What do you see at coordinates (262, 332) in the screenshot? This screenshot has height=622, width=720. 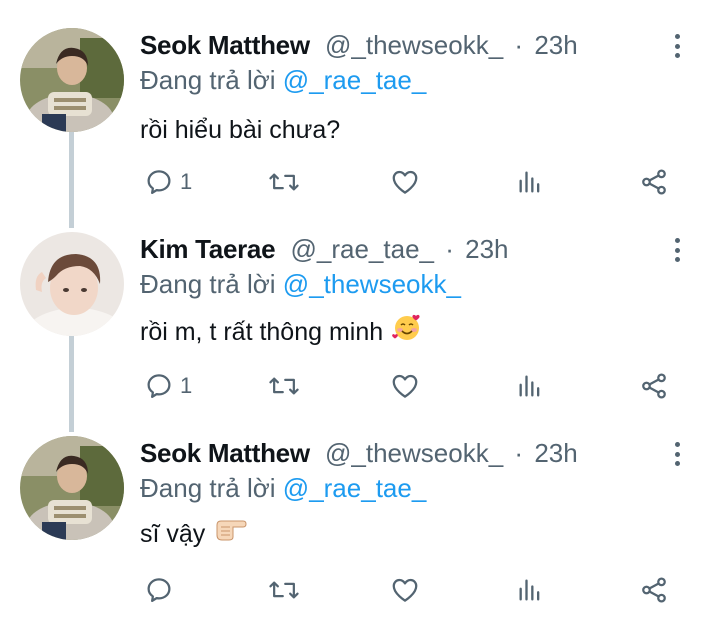 I see `tweet-text-content: rồi m, t rất thông minh` at bounding box center [262, 332].